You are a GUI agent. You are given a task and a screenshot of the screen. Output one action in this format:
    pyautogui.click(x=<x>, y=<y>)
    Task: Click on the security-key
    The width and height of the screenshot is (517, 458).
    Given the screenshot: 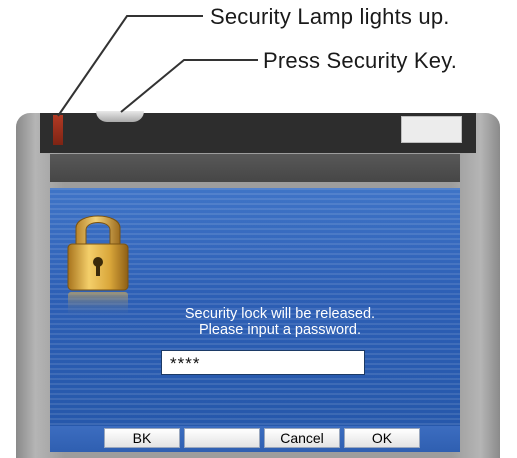 What is the action you would take?
    pyautogui.click(x=120, y=116)
    